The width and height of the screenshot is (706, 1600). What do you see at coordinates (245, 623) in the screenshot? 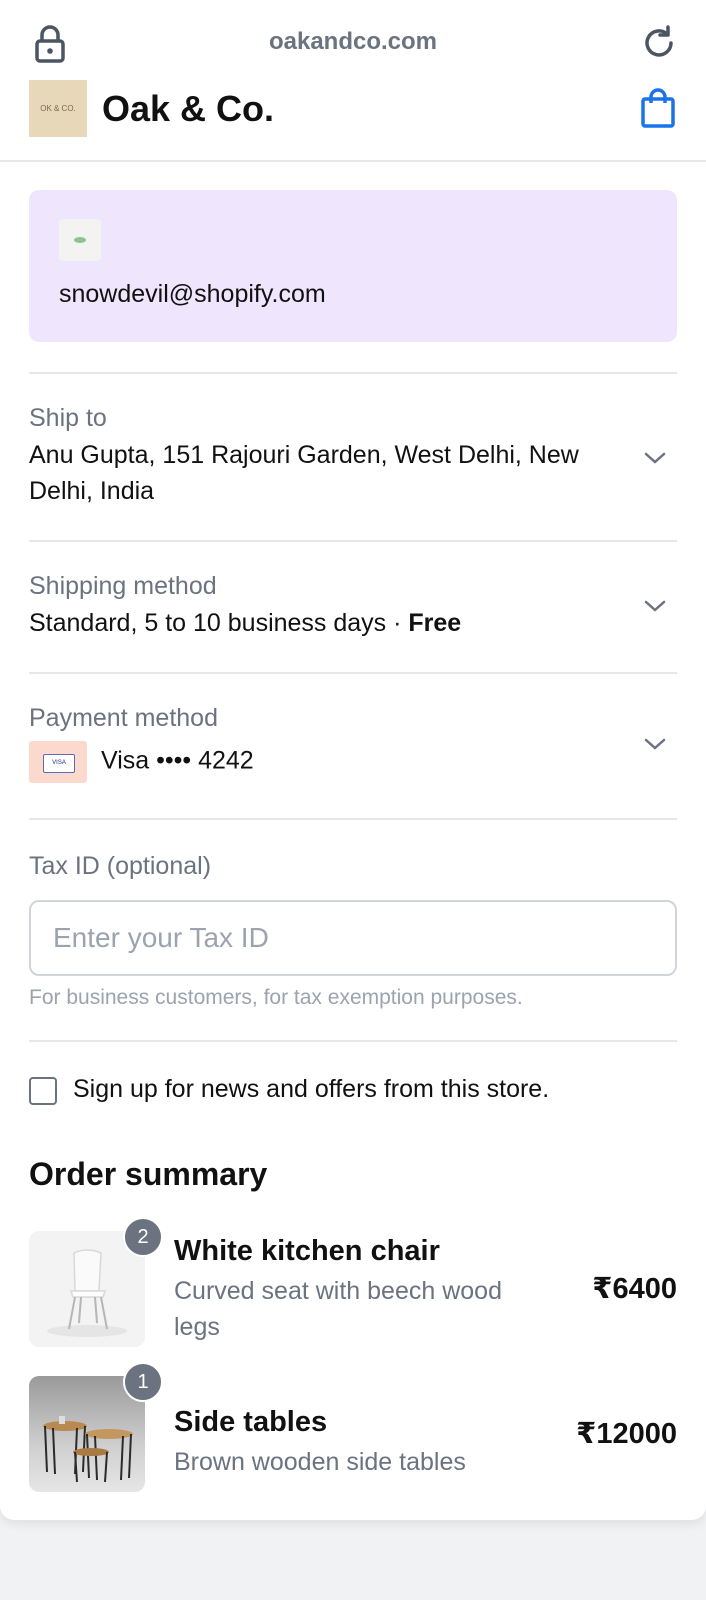
I see `shipping-method-value: Standard, 5 to 10 business days · Free` at bounding box center [245, 623].